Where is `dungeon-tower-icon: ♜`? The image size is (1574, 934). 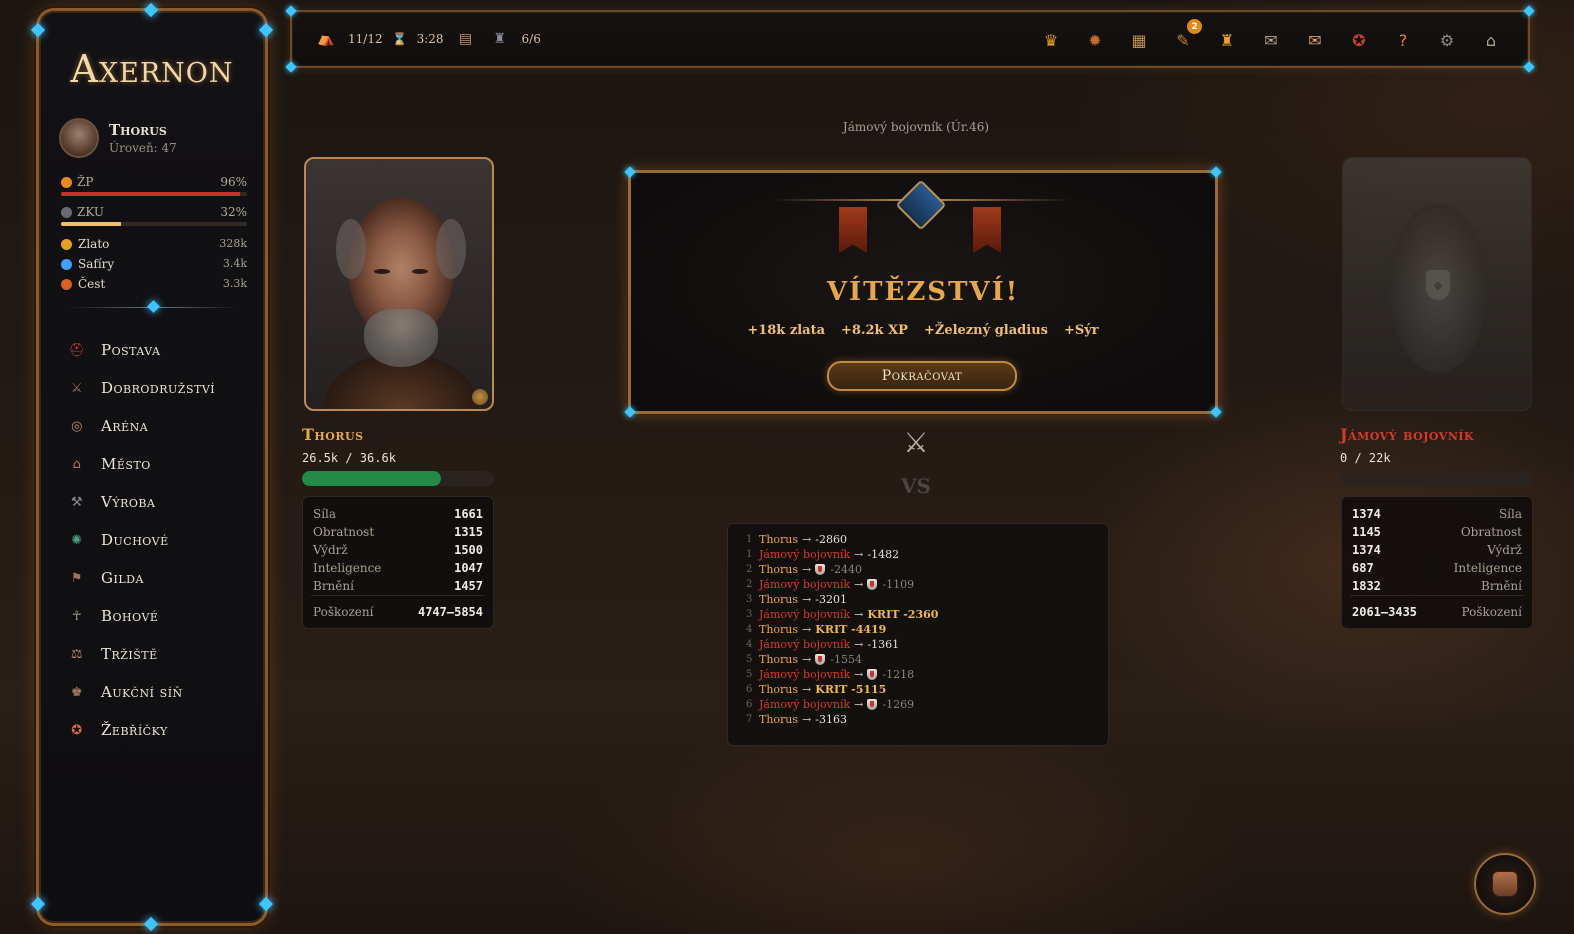
dungeon-tower-icon: ♜ is located at coordinates (500, 39).